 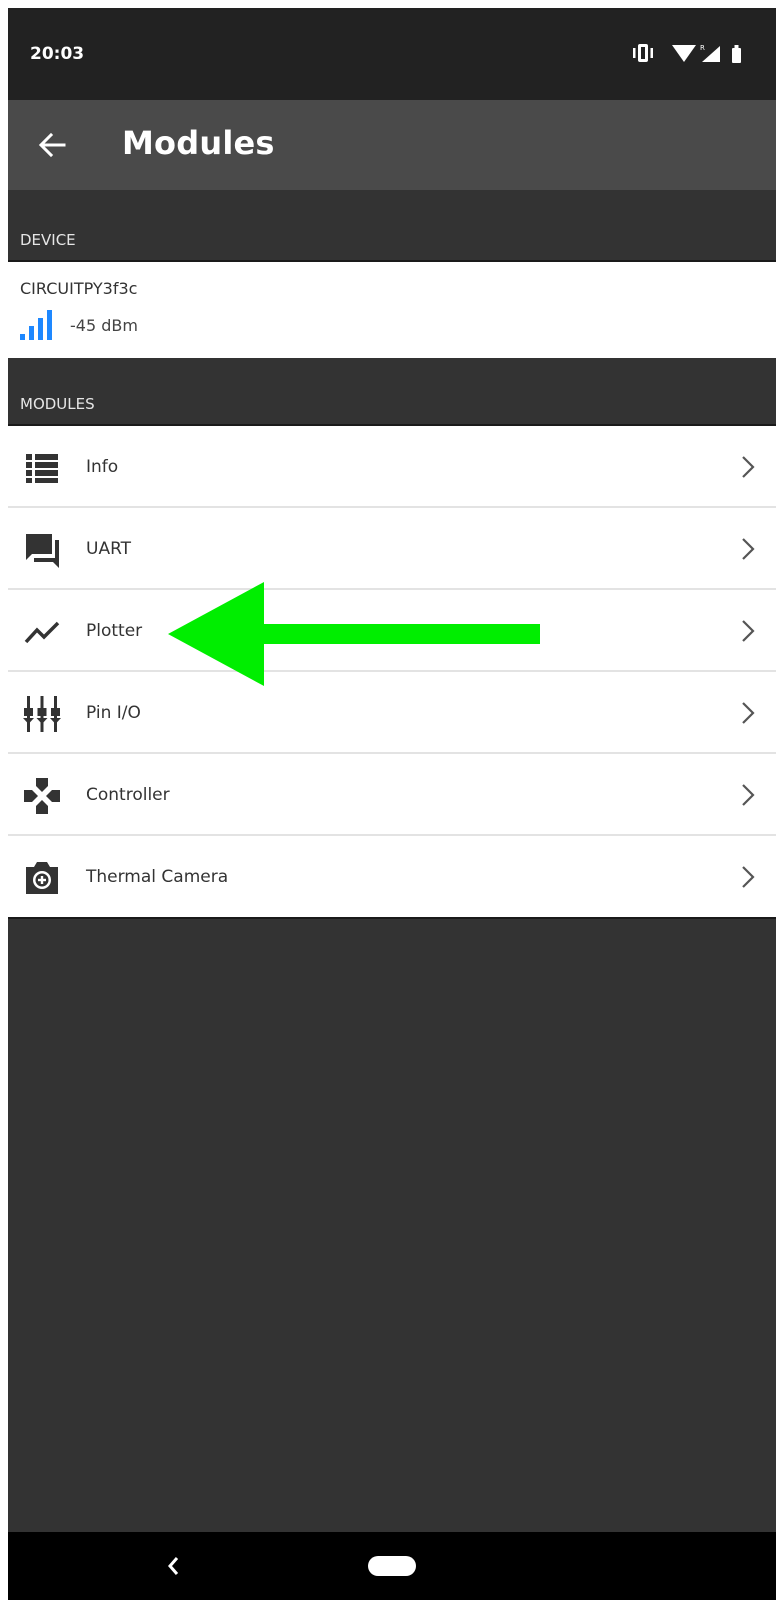 I want to click on wifi-icon, so click(x=684, y=53).